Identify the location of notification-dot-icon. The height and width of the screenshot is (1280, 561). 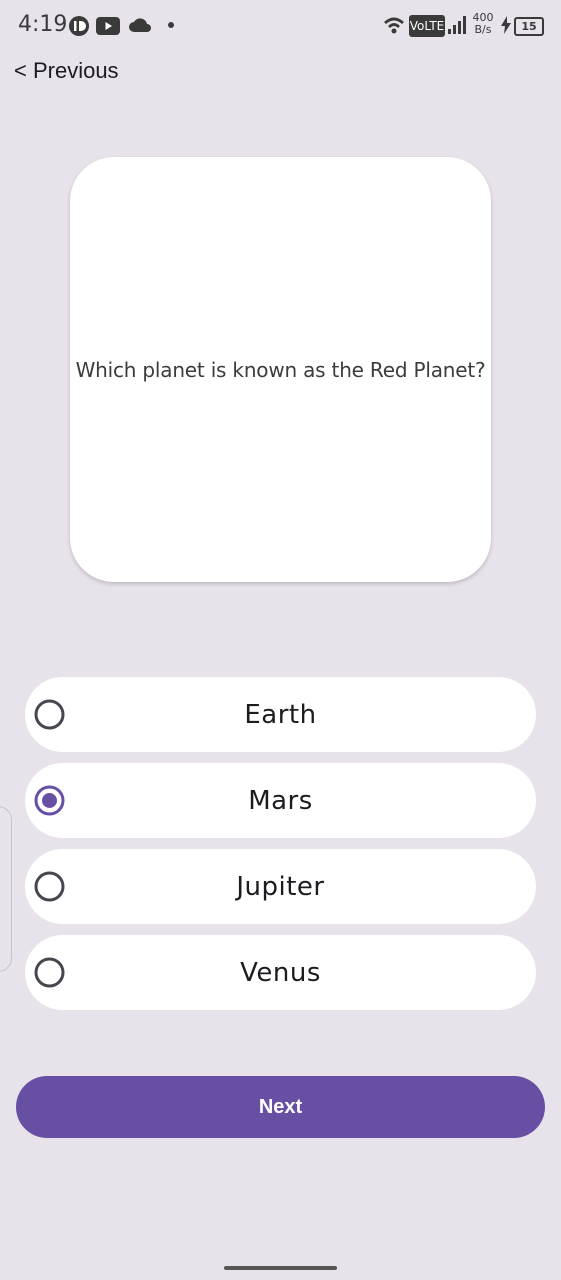
(171, 25).